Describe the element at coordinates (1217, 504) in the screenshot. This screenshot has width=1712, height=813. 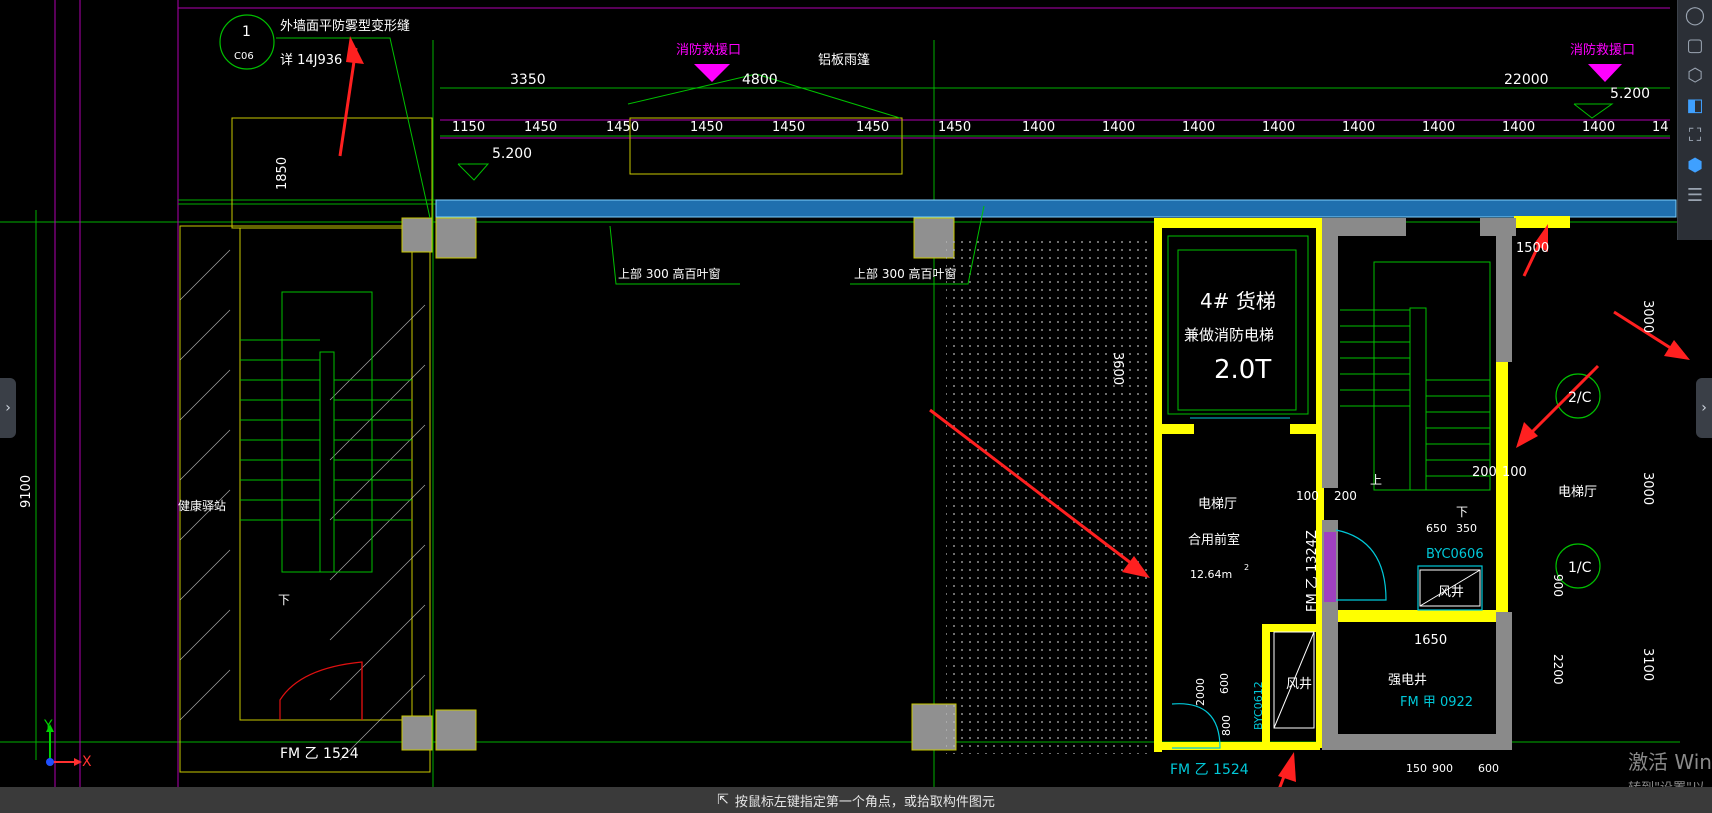
I see `lobby-label-1: 电梯厅` at that location.